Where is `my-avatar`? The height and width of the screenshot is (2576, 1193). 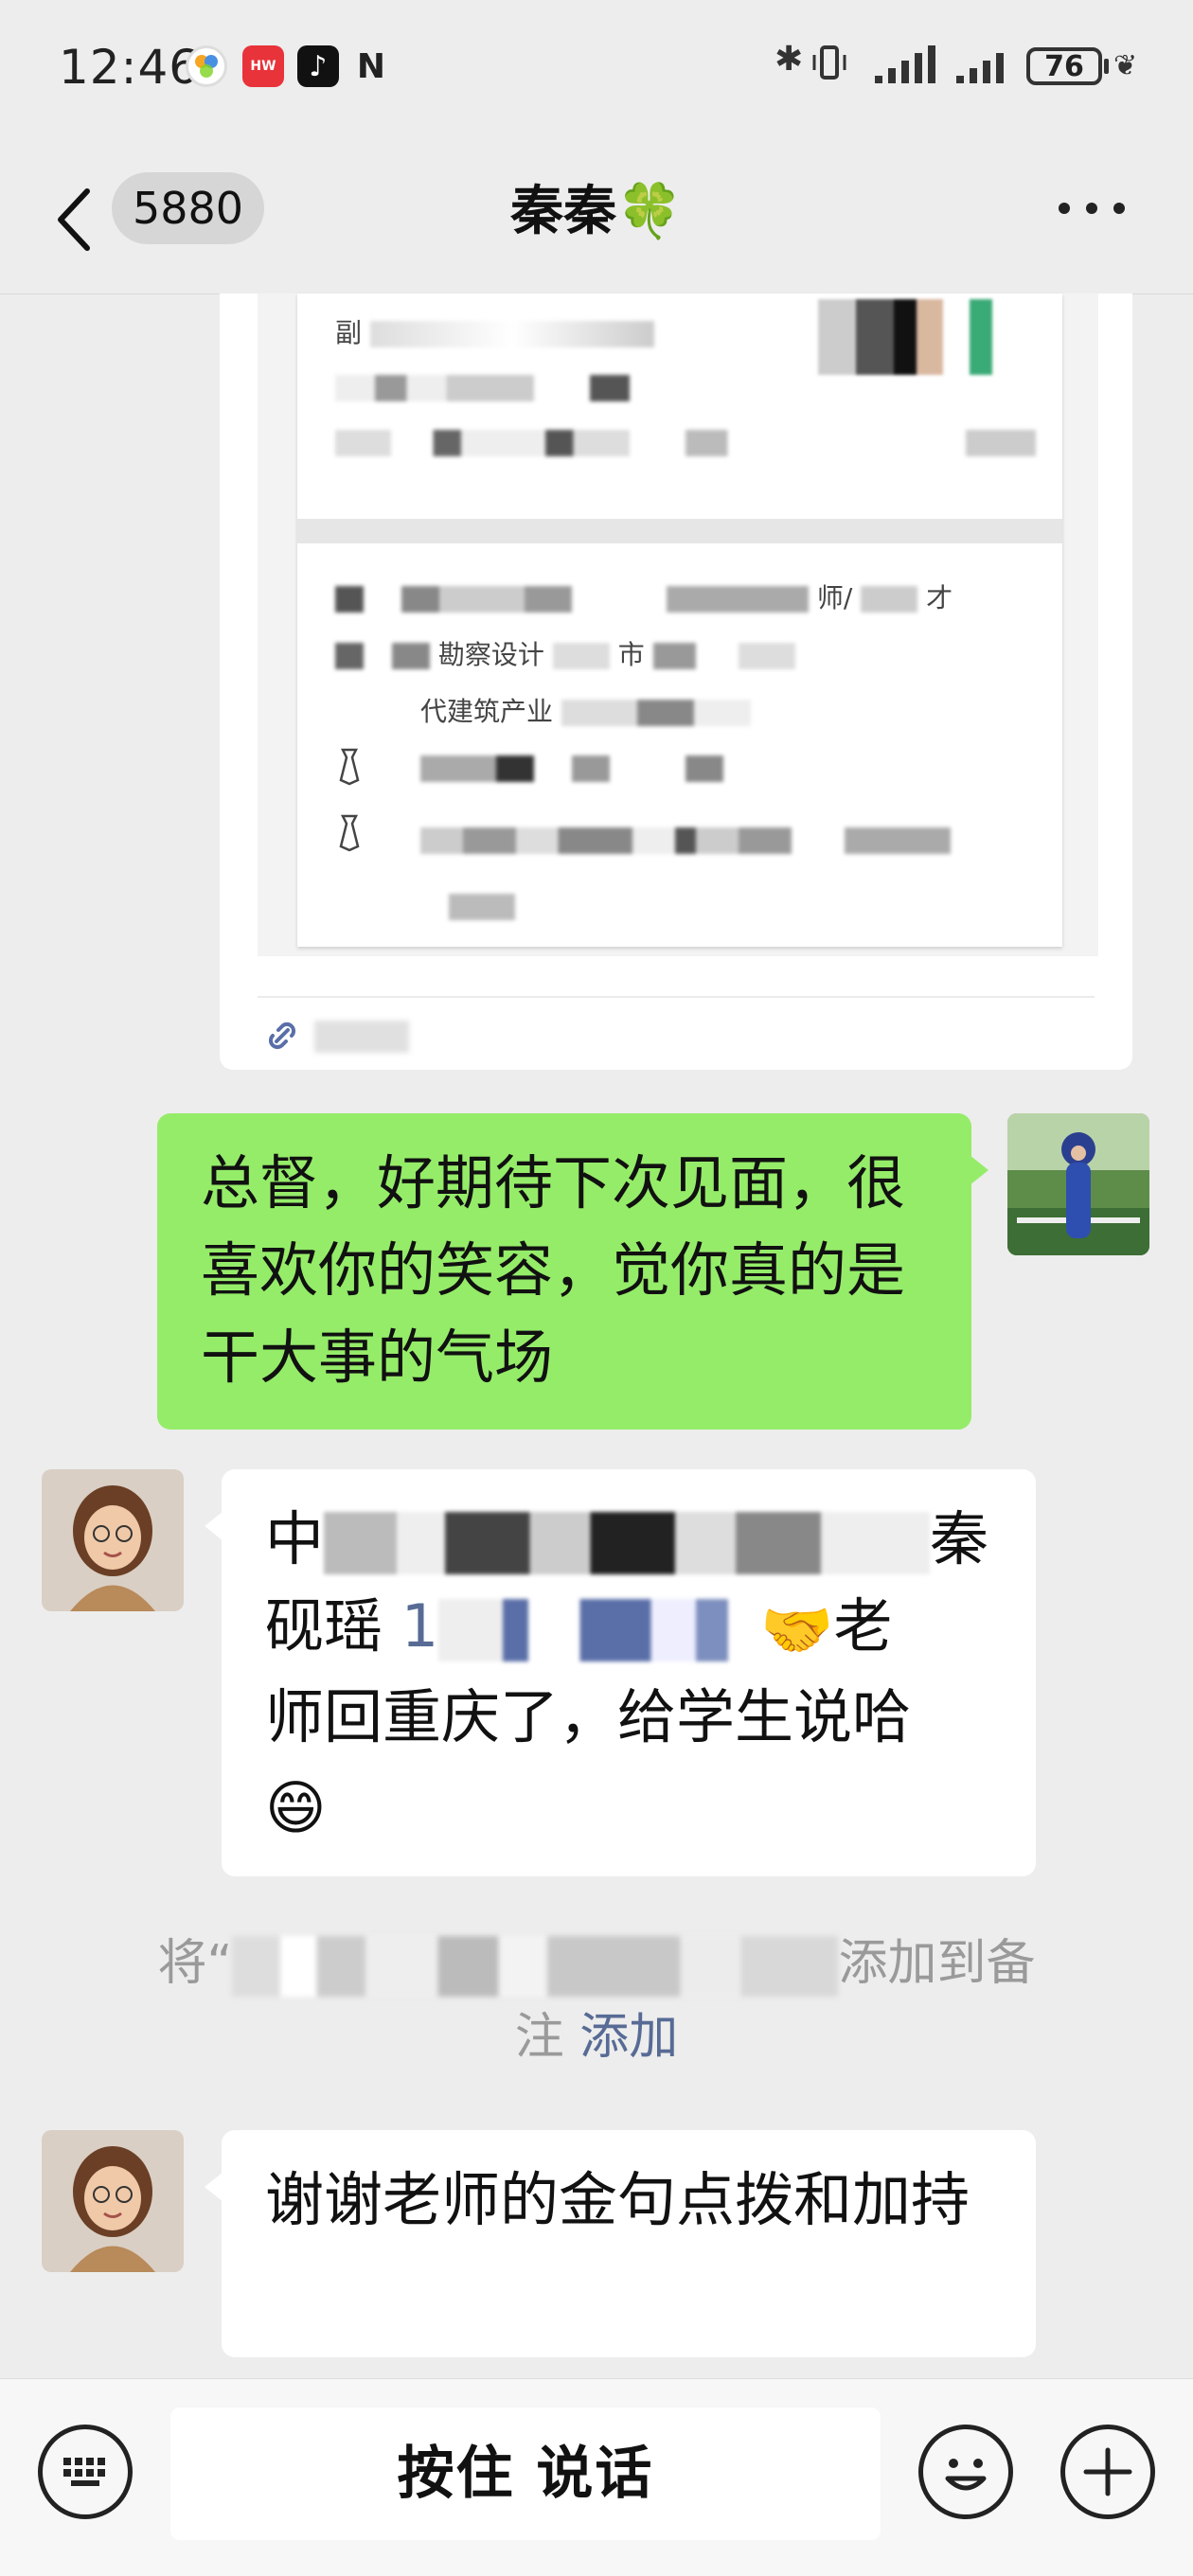
my-avatar is located at coordinates (1078, 1184).